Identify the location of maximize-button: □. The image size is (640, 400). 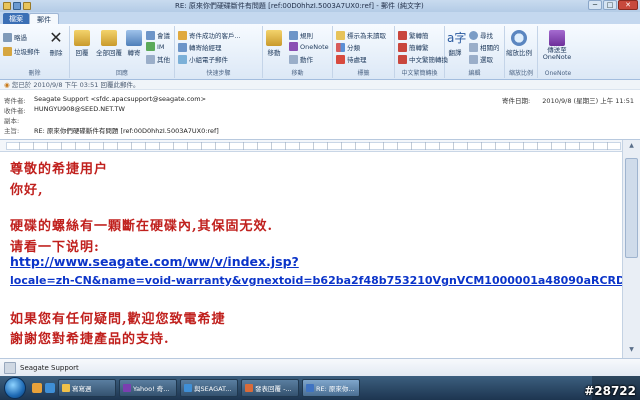
(610, 5).